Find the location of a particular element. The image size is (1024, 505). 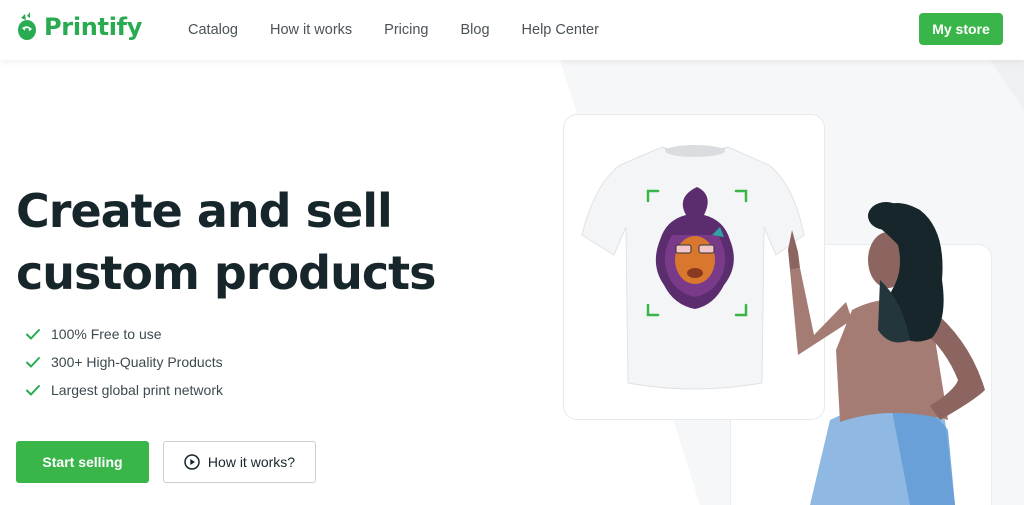

printify-logo: Printify is located at coordinates (79, 27).